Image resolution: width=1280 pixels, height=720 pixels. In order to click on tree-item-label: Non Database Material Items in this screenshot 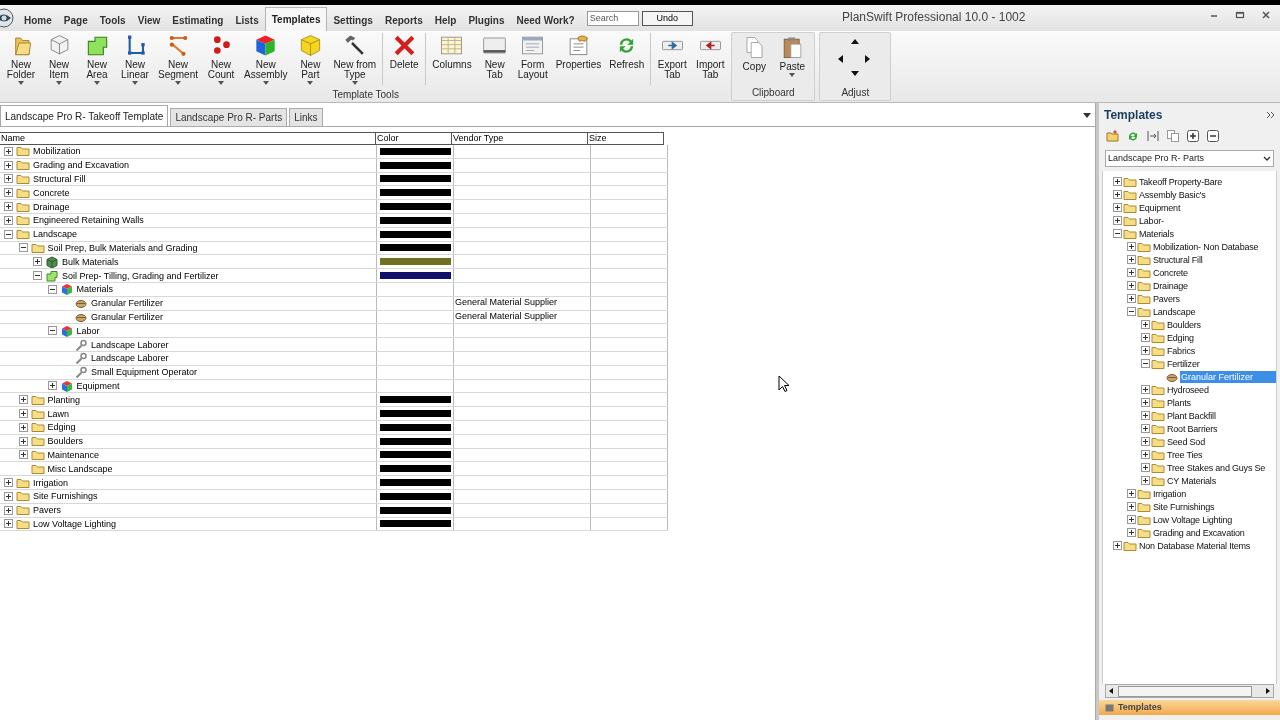, I will do `click(1195, 545)`.